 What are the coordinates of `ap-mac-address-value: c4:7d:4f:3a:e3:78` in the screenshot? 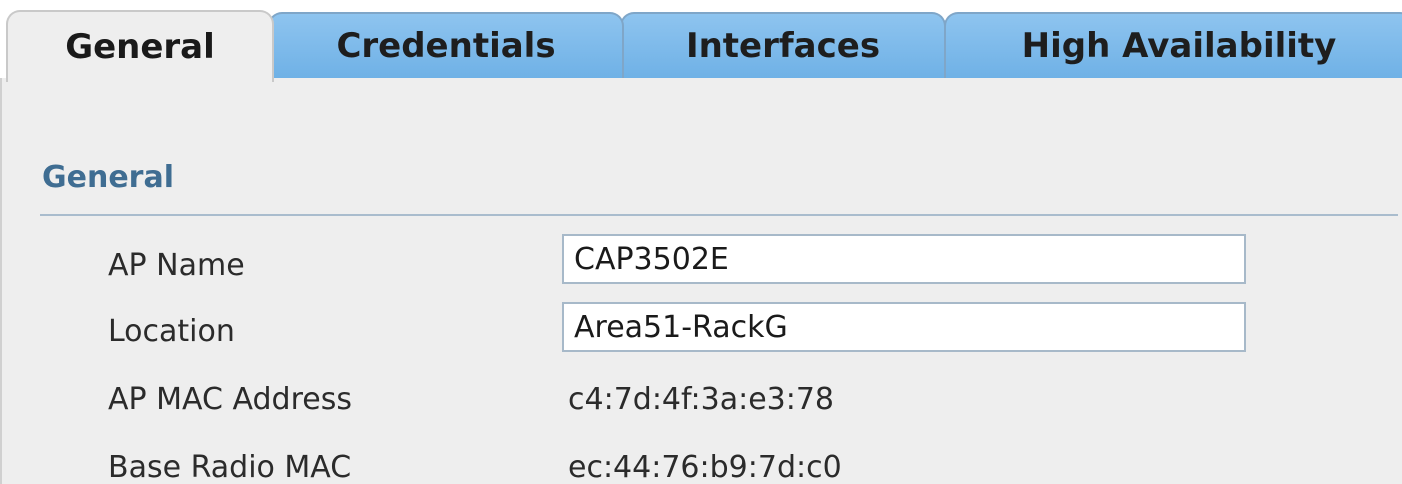 It's located at (701, 399).